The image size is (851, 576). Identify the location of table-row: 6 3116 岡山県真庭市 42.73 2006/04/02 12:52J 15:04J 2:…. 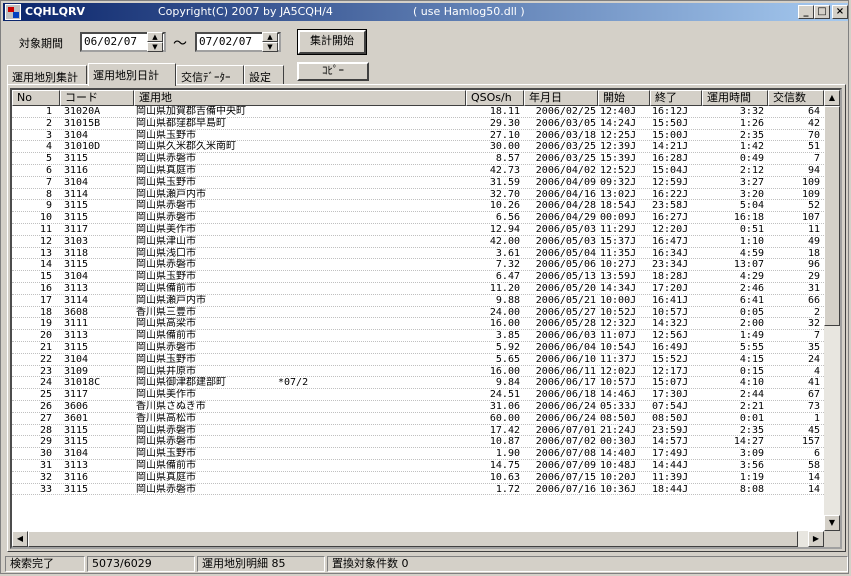
(418, 171).